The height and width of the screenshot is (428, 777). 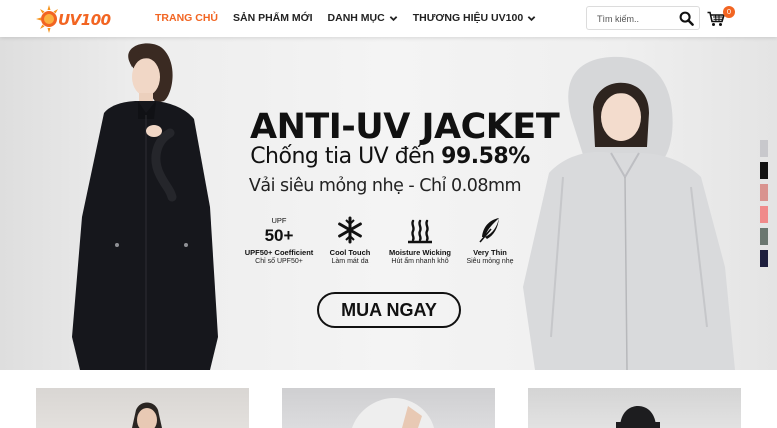 I want to click on upf-badge-top: UPF, so click(x=279, y=220).